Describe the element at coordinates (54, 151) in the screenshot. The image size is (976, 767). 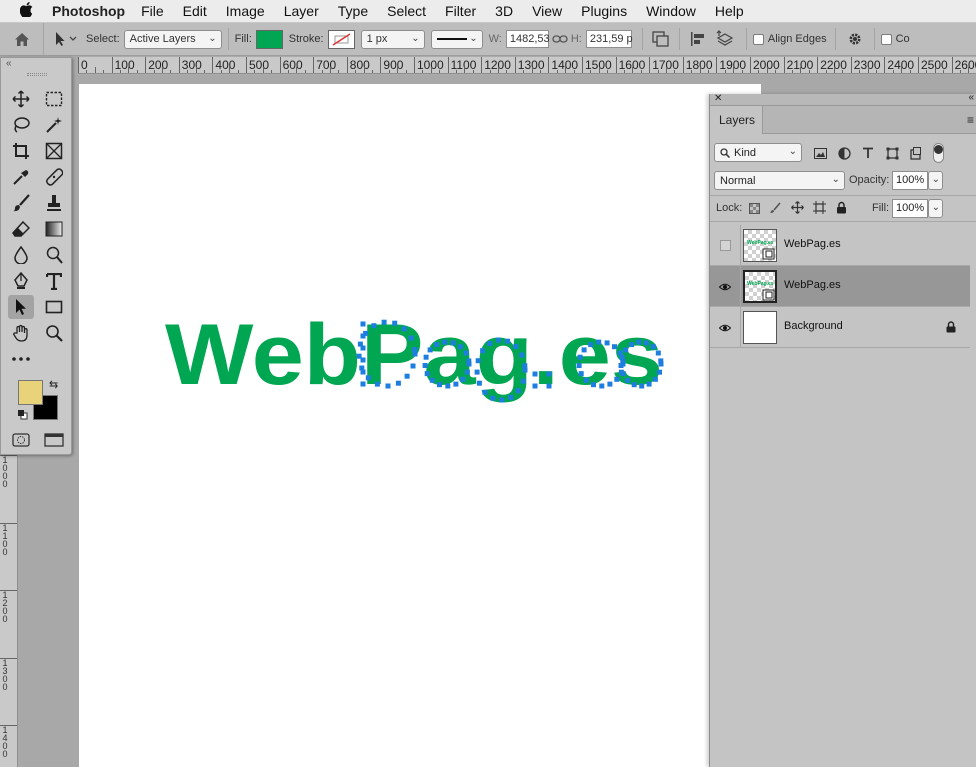
I see `frame-tool-icon` at that location.